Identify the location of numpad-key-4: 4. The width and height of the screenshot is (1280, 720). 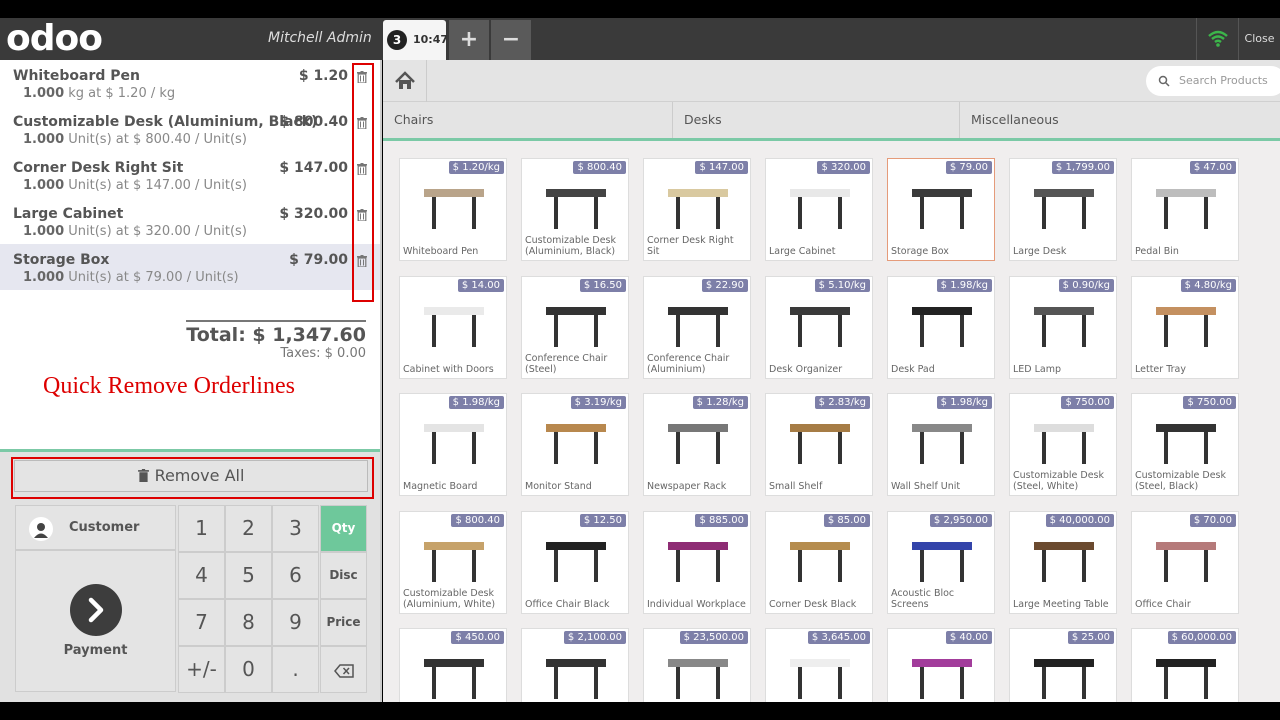
(201, 575).